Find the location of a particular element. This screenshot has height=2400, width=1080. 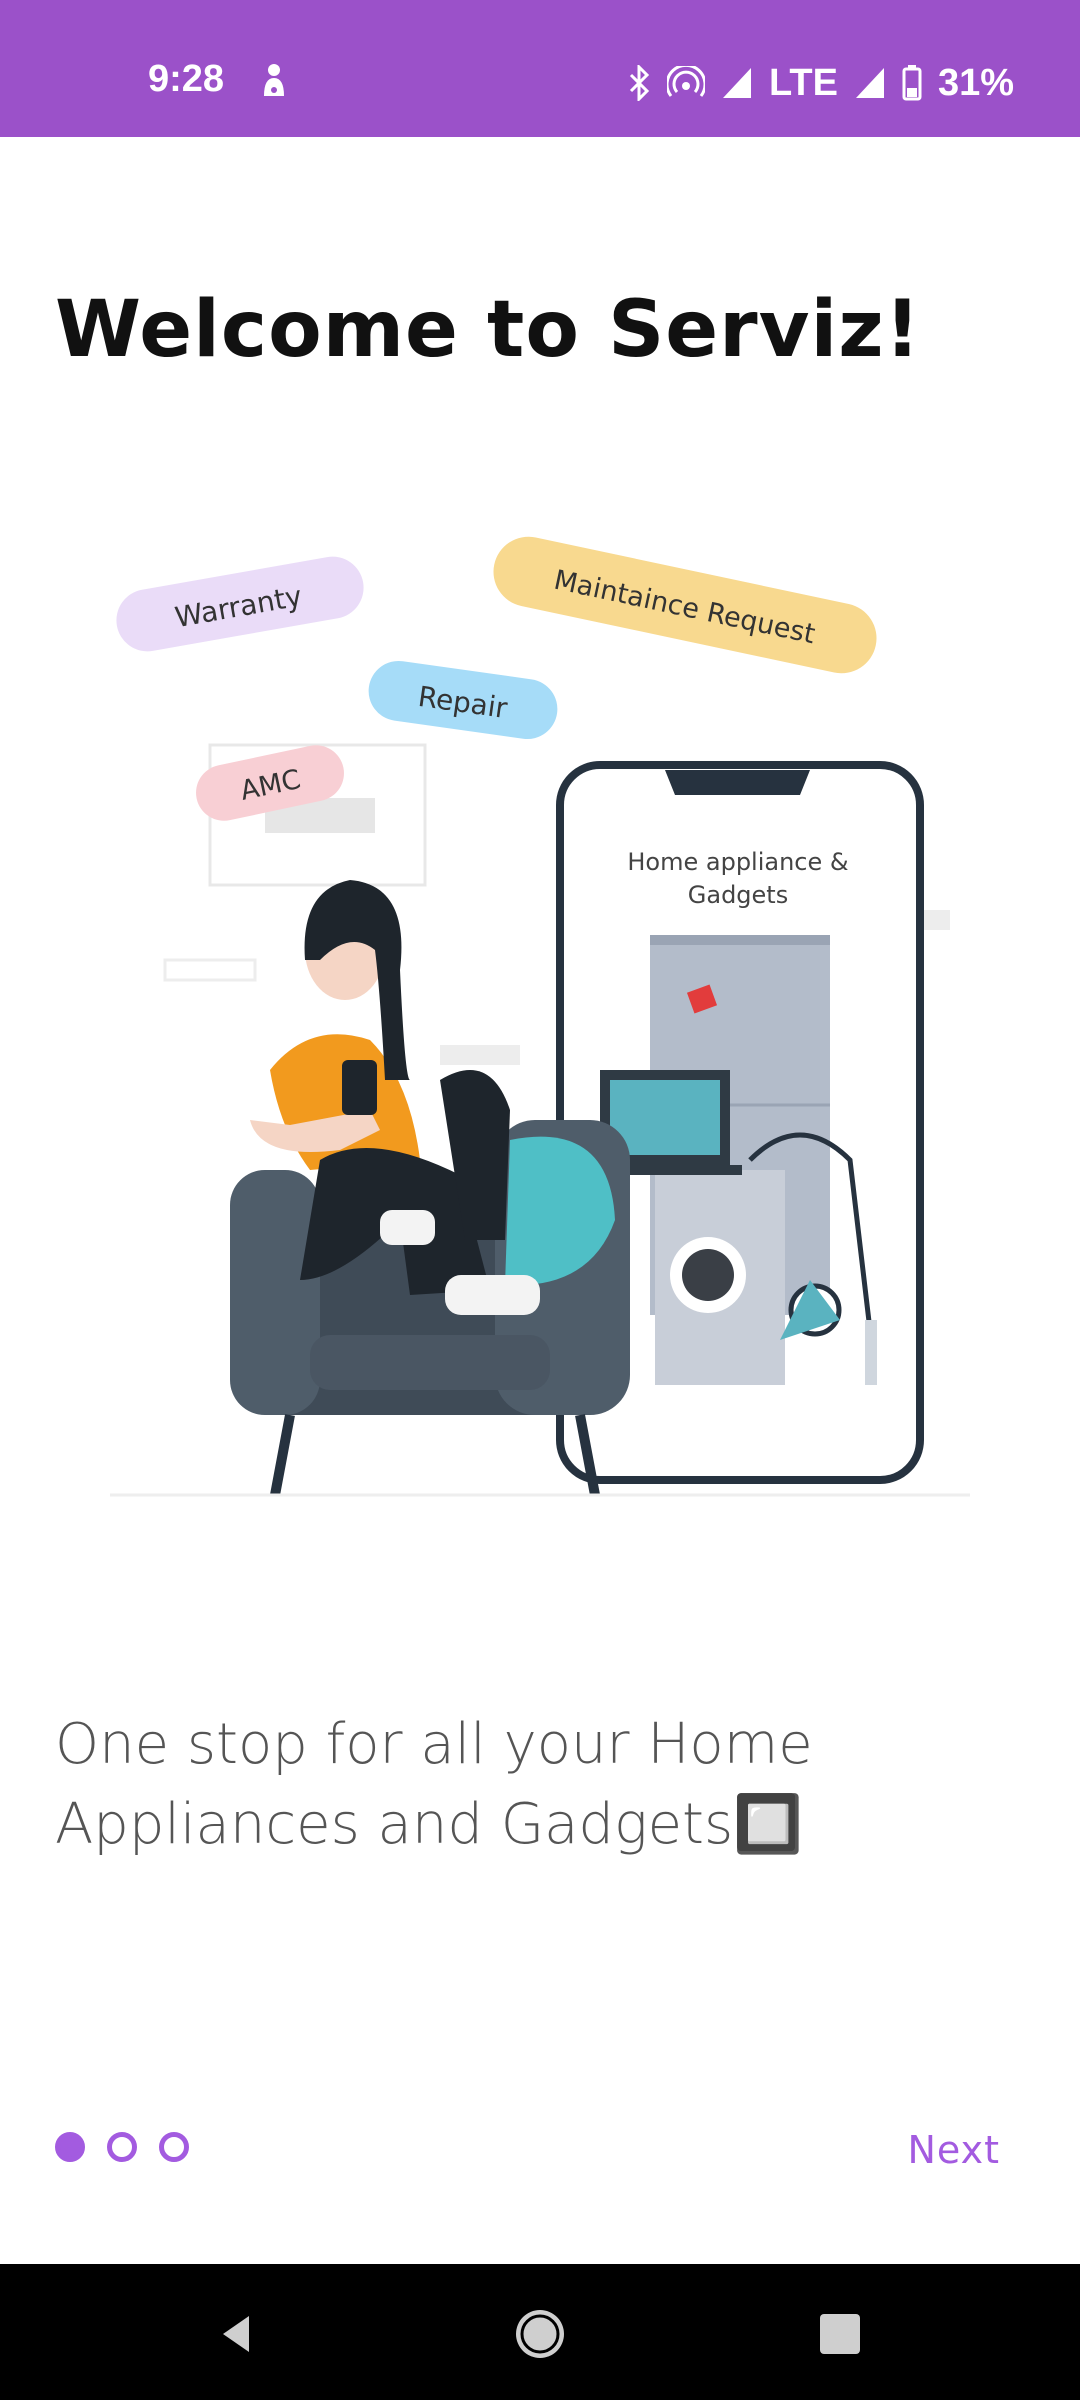

warranty-bubble: Warranty is located at coordinates (240, 604).